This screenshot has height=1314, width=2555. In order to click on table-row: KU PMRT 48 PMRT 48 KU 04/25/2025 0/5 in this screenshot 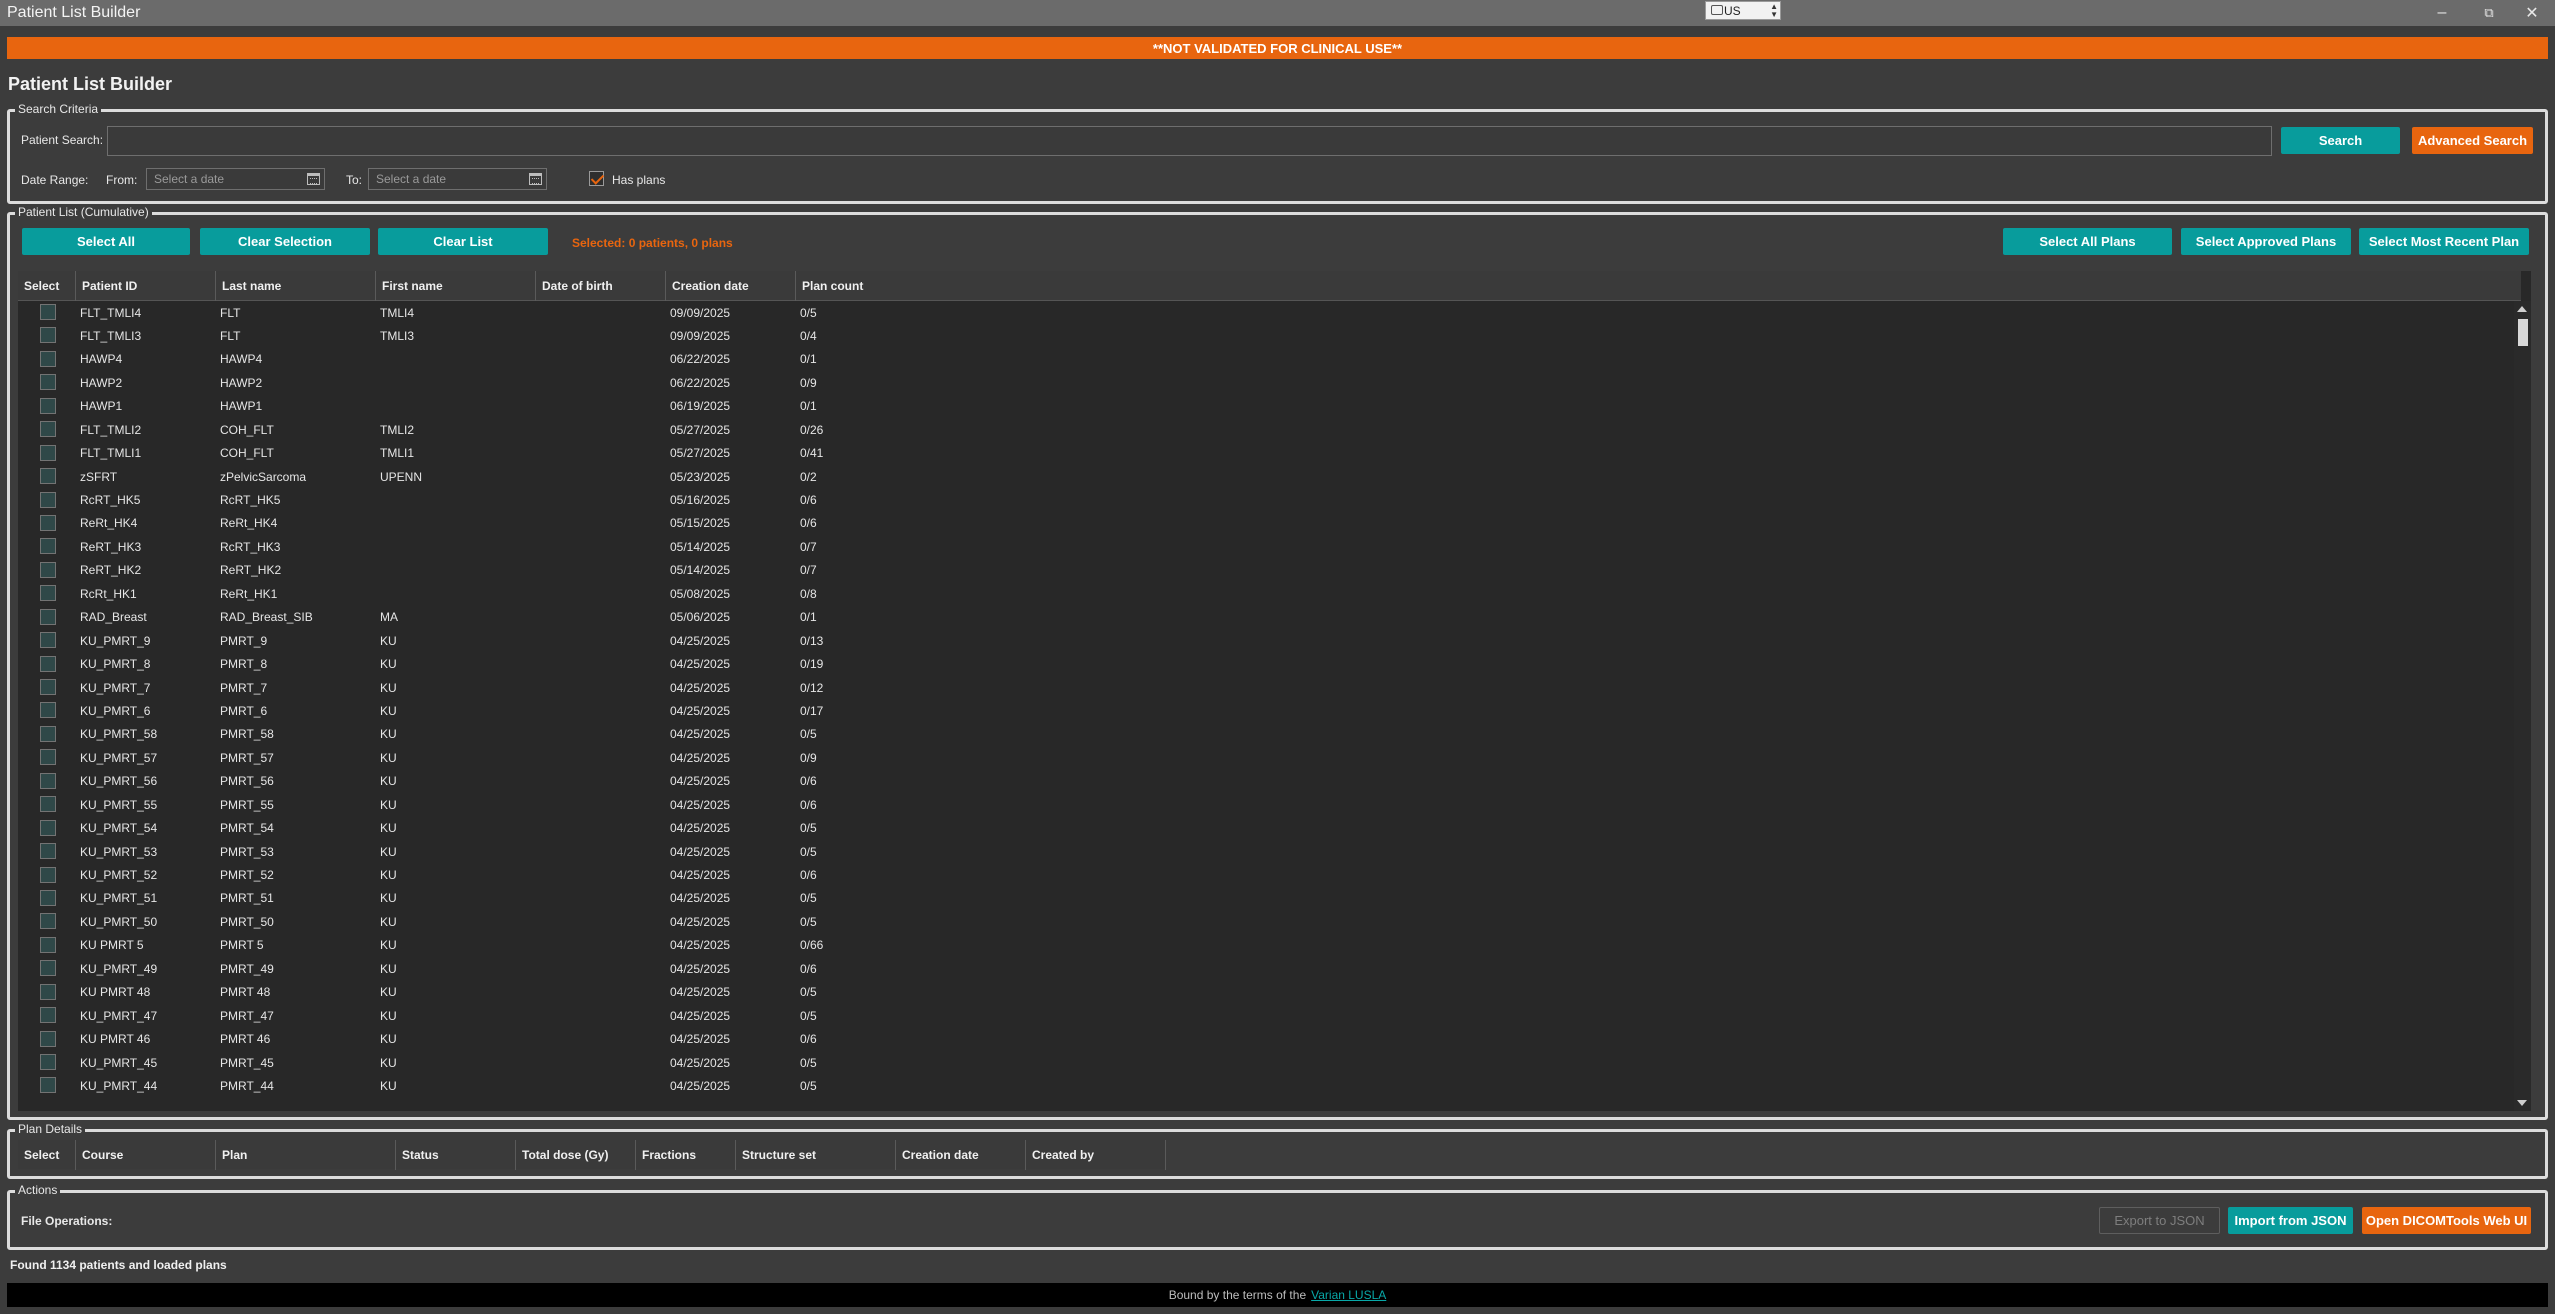, I will do `click(1269, 992)`.